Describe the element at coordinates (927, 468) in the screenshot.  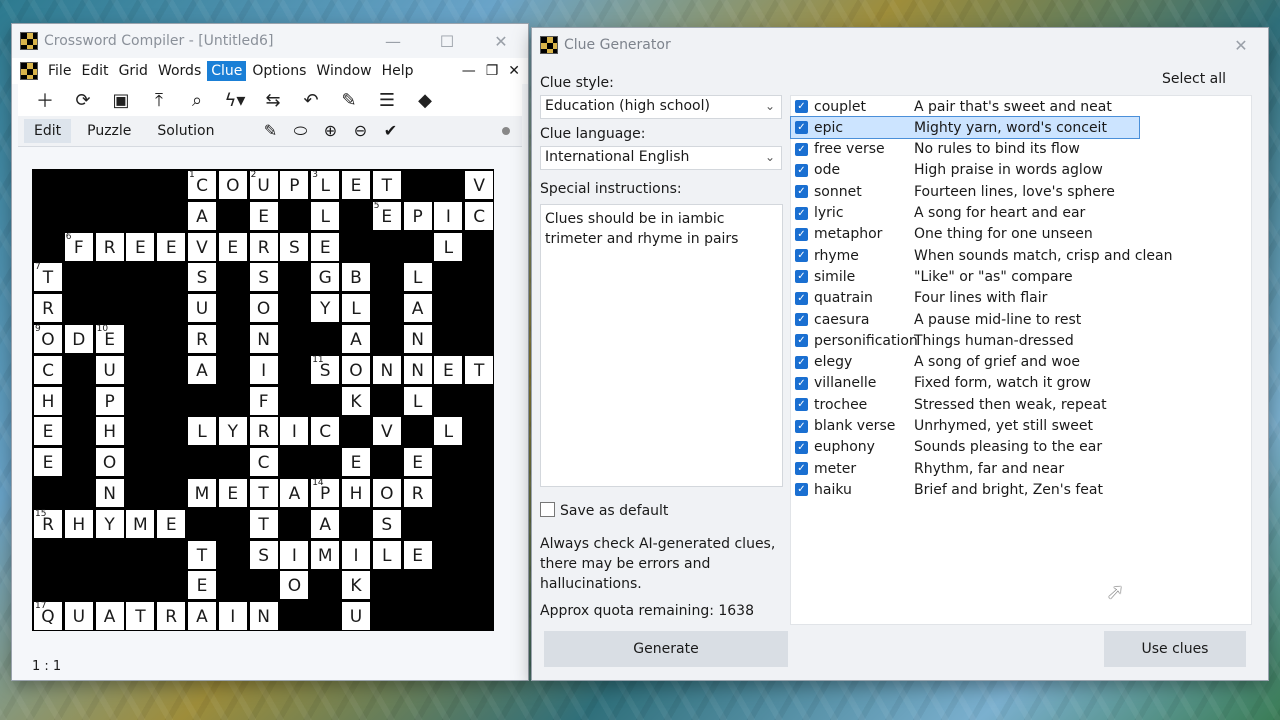
I see `clue-row: ✓ meter Rhythm, far and near` at that location.